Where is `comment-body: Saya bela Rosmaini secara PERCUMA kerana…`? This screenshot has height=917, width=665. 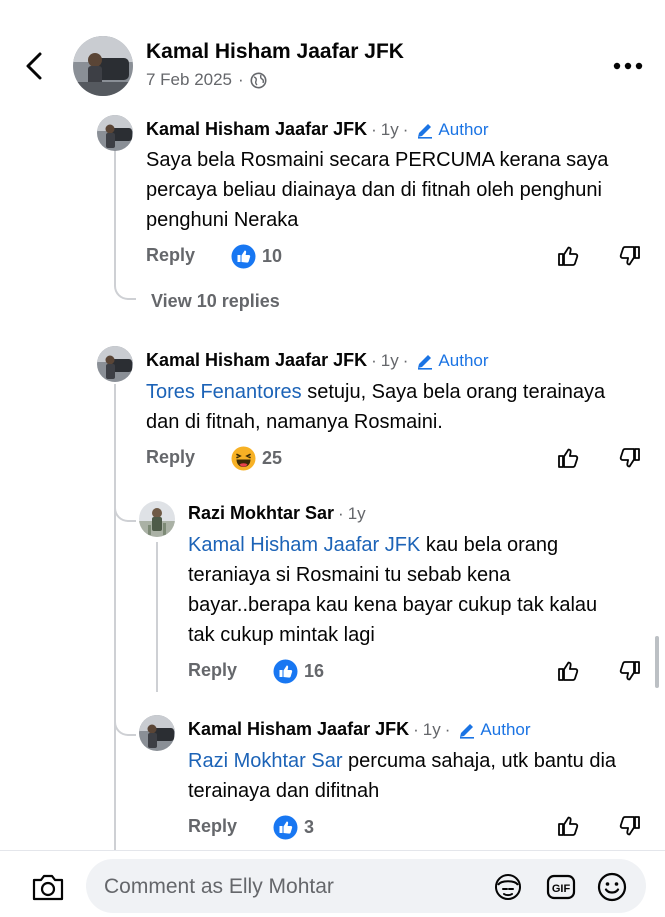 comment-body: Saya bela Rosmaini secara PERCUMA kerana… is located at coordinates (377, 190).